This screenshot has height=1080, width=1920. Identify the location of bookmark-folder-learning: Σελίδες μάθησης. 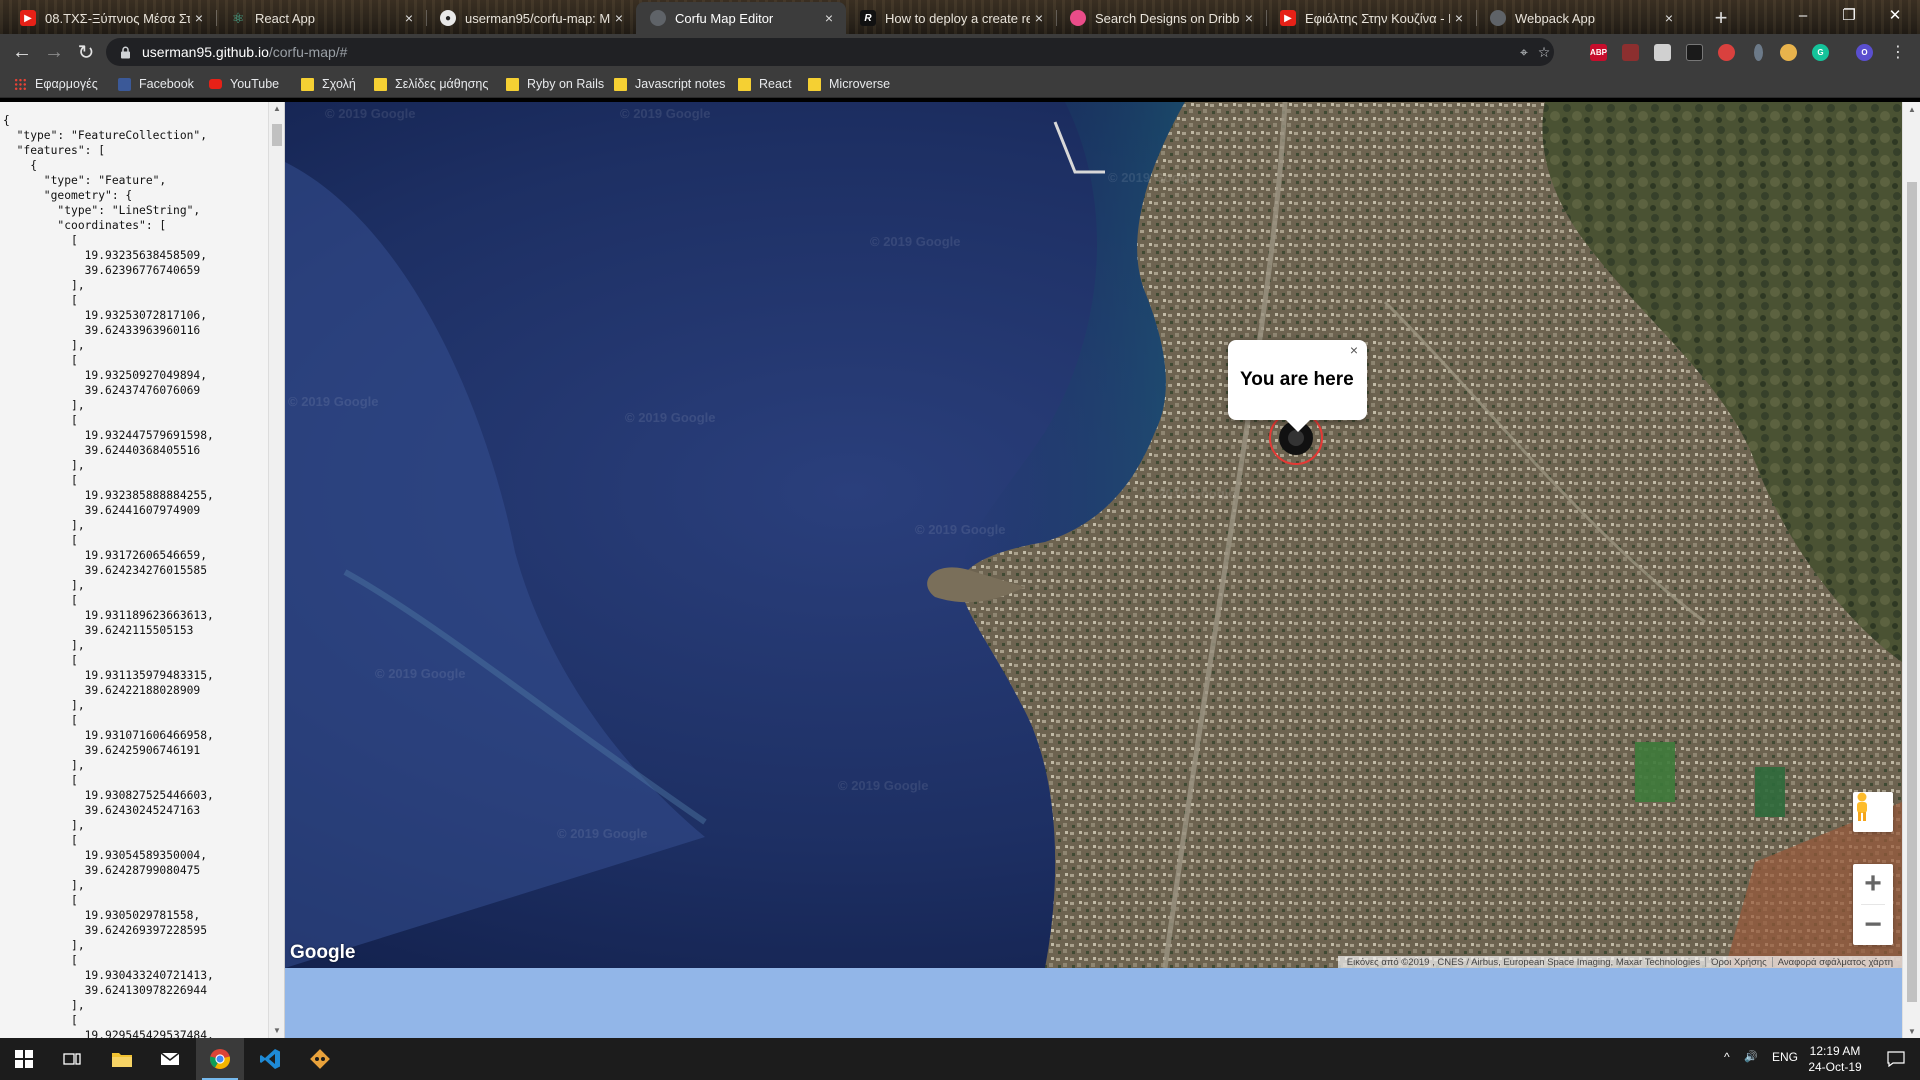
(431, 84).